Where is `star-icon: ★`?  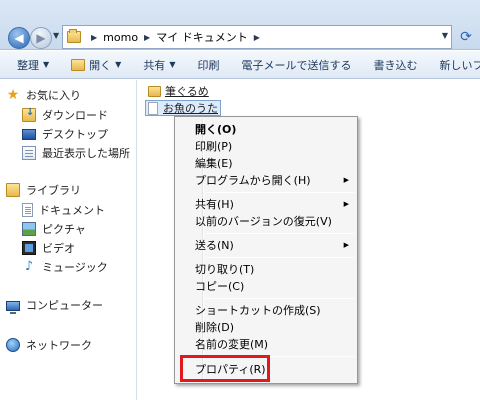 star-icon: ★ is located at coordinates (13, 95).